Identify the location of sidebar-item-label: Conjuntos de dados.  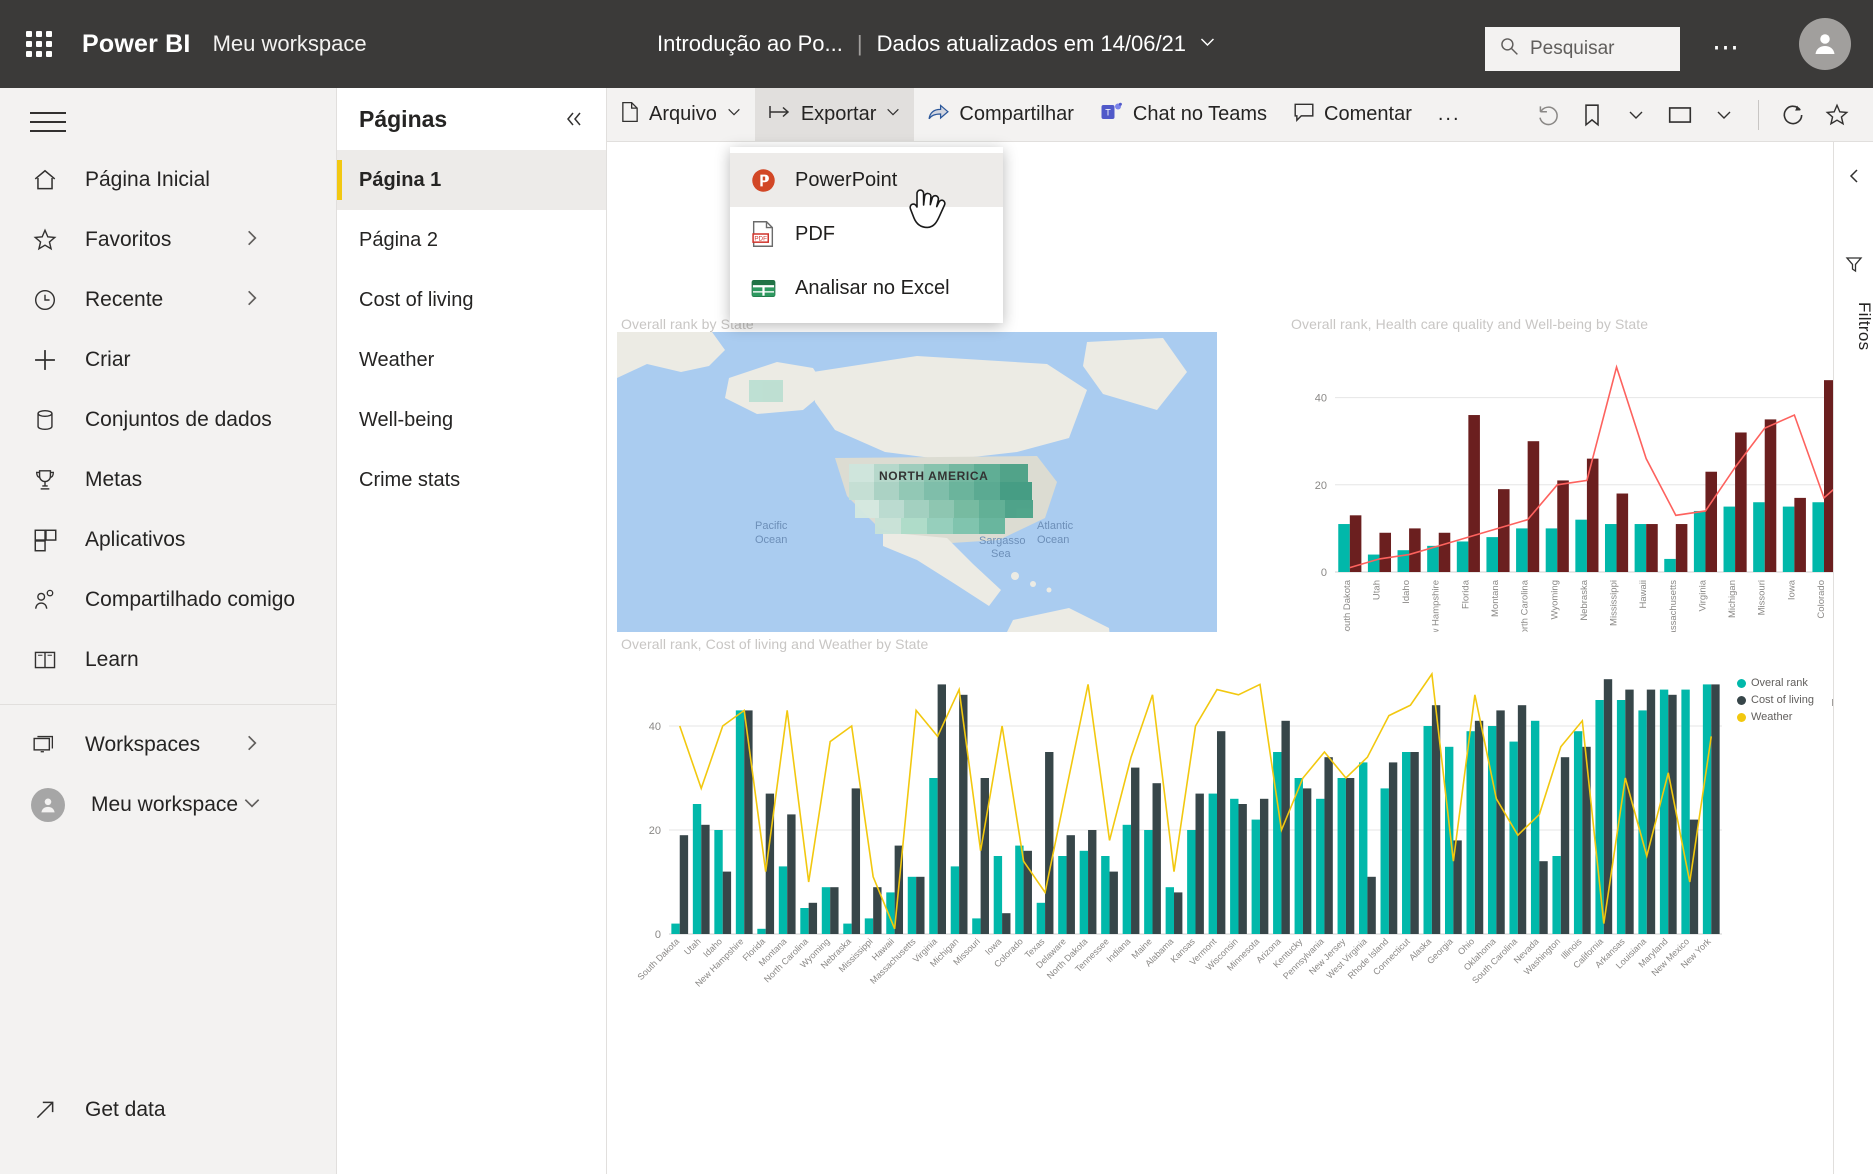
(178, 419).